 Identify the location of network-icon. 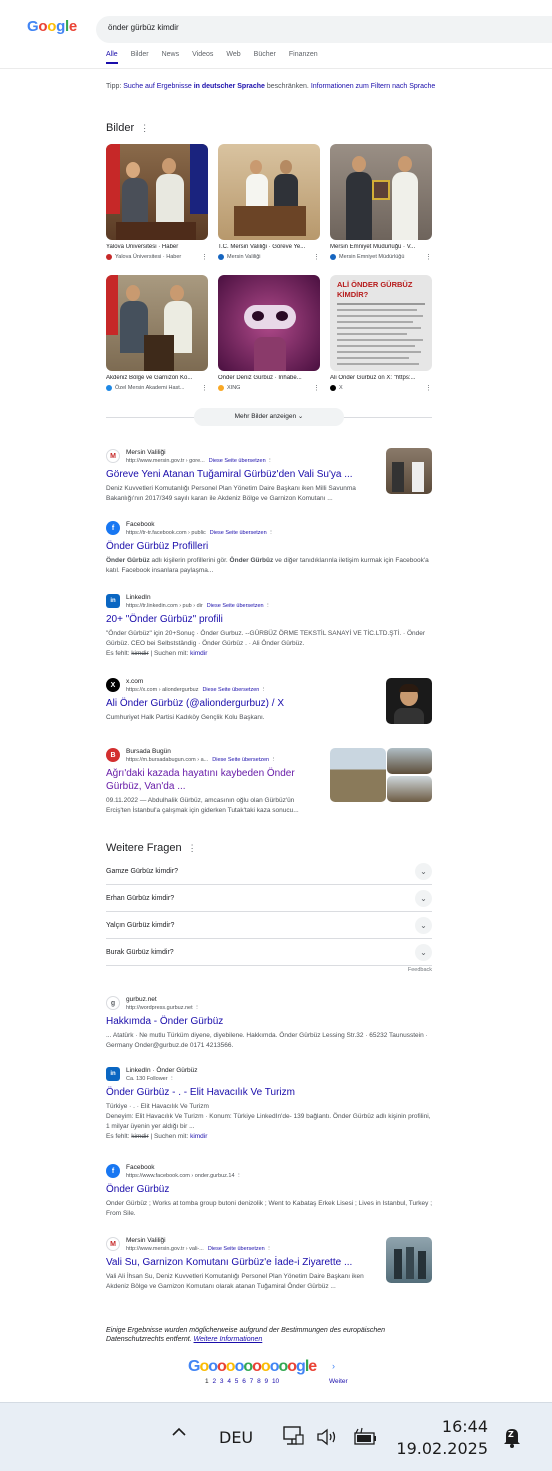
(293, 1438).